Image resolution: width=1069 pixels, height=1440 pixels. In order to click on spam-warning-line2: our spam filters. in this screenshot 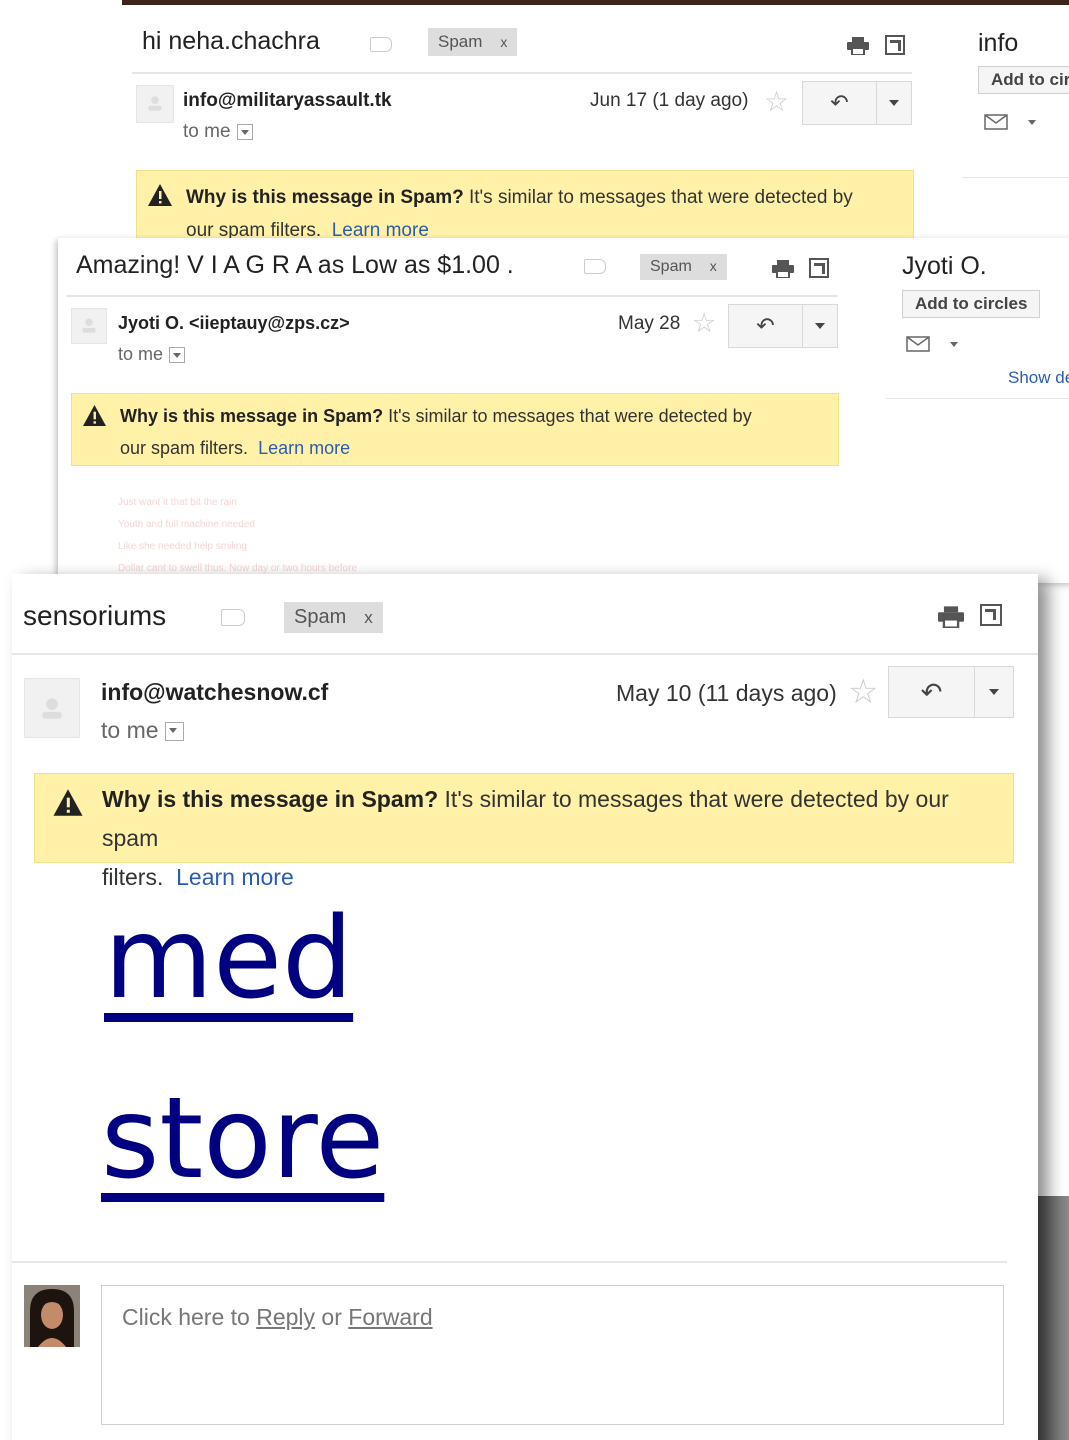, I will do `click(184, 448)`.